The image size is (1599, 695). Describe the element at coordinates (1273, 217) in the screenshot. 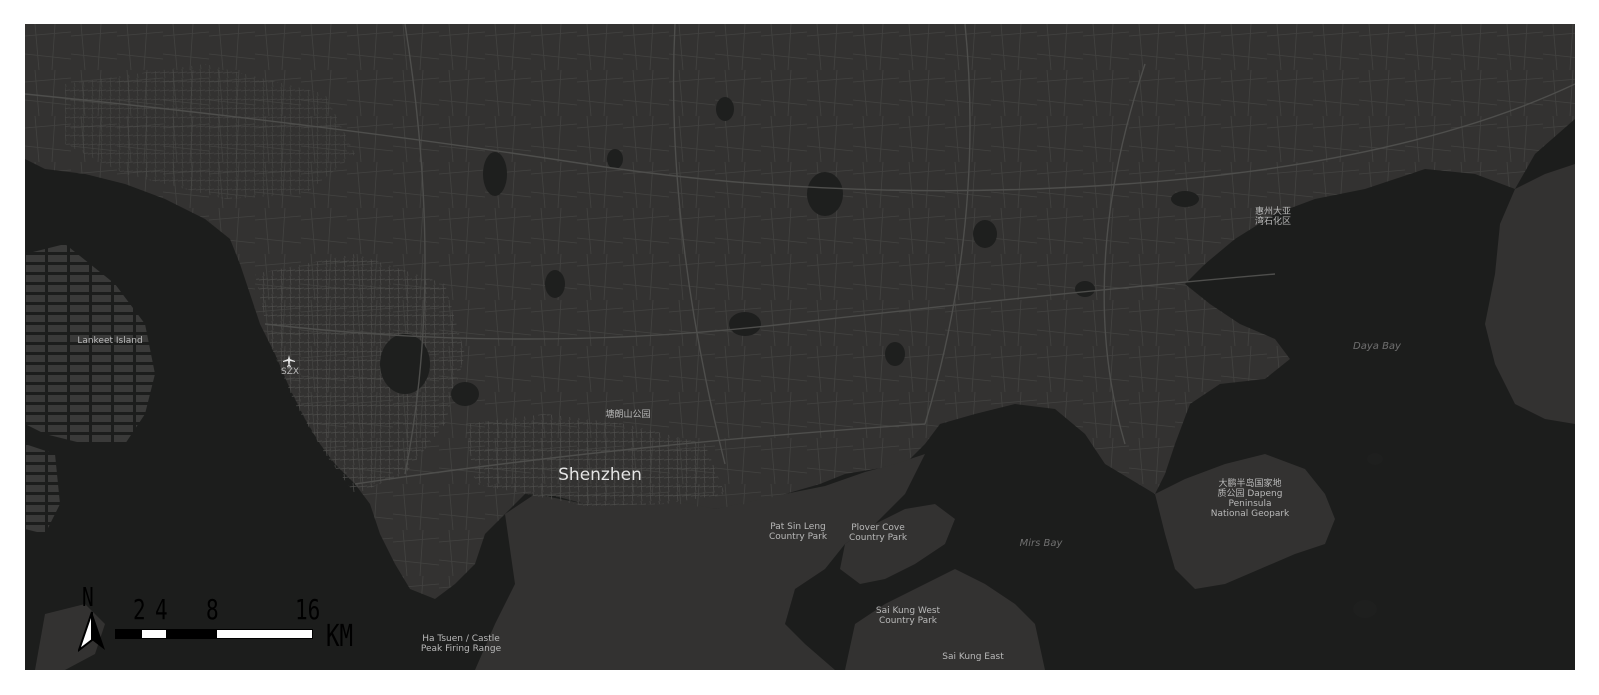

I see `label-huizhou-petrochemical: 惠州大亚 湾石化区` at that location.